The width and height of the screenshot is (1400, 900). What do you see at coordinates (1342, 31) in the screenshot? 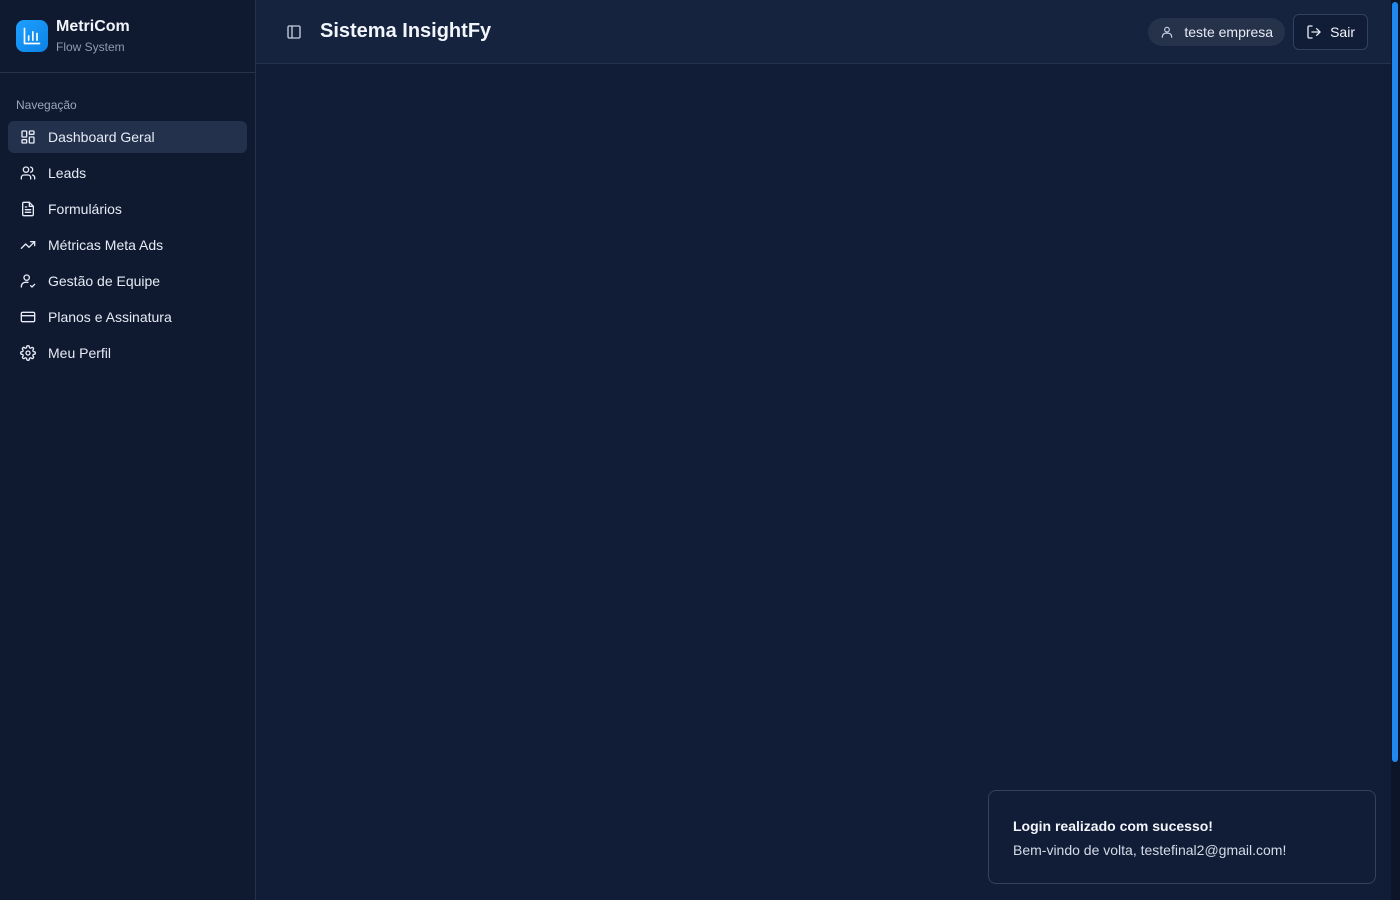
I see `logout-label: Sair` at bounding box center [1342, 31].